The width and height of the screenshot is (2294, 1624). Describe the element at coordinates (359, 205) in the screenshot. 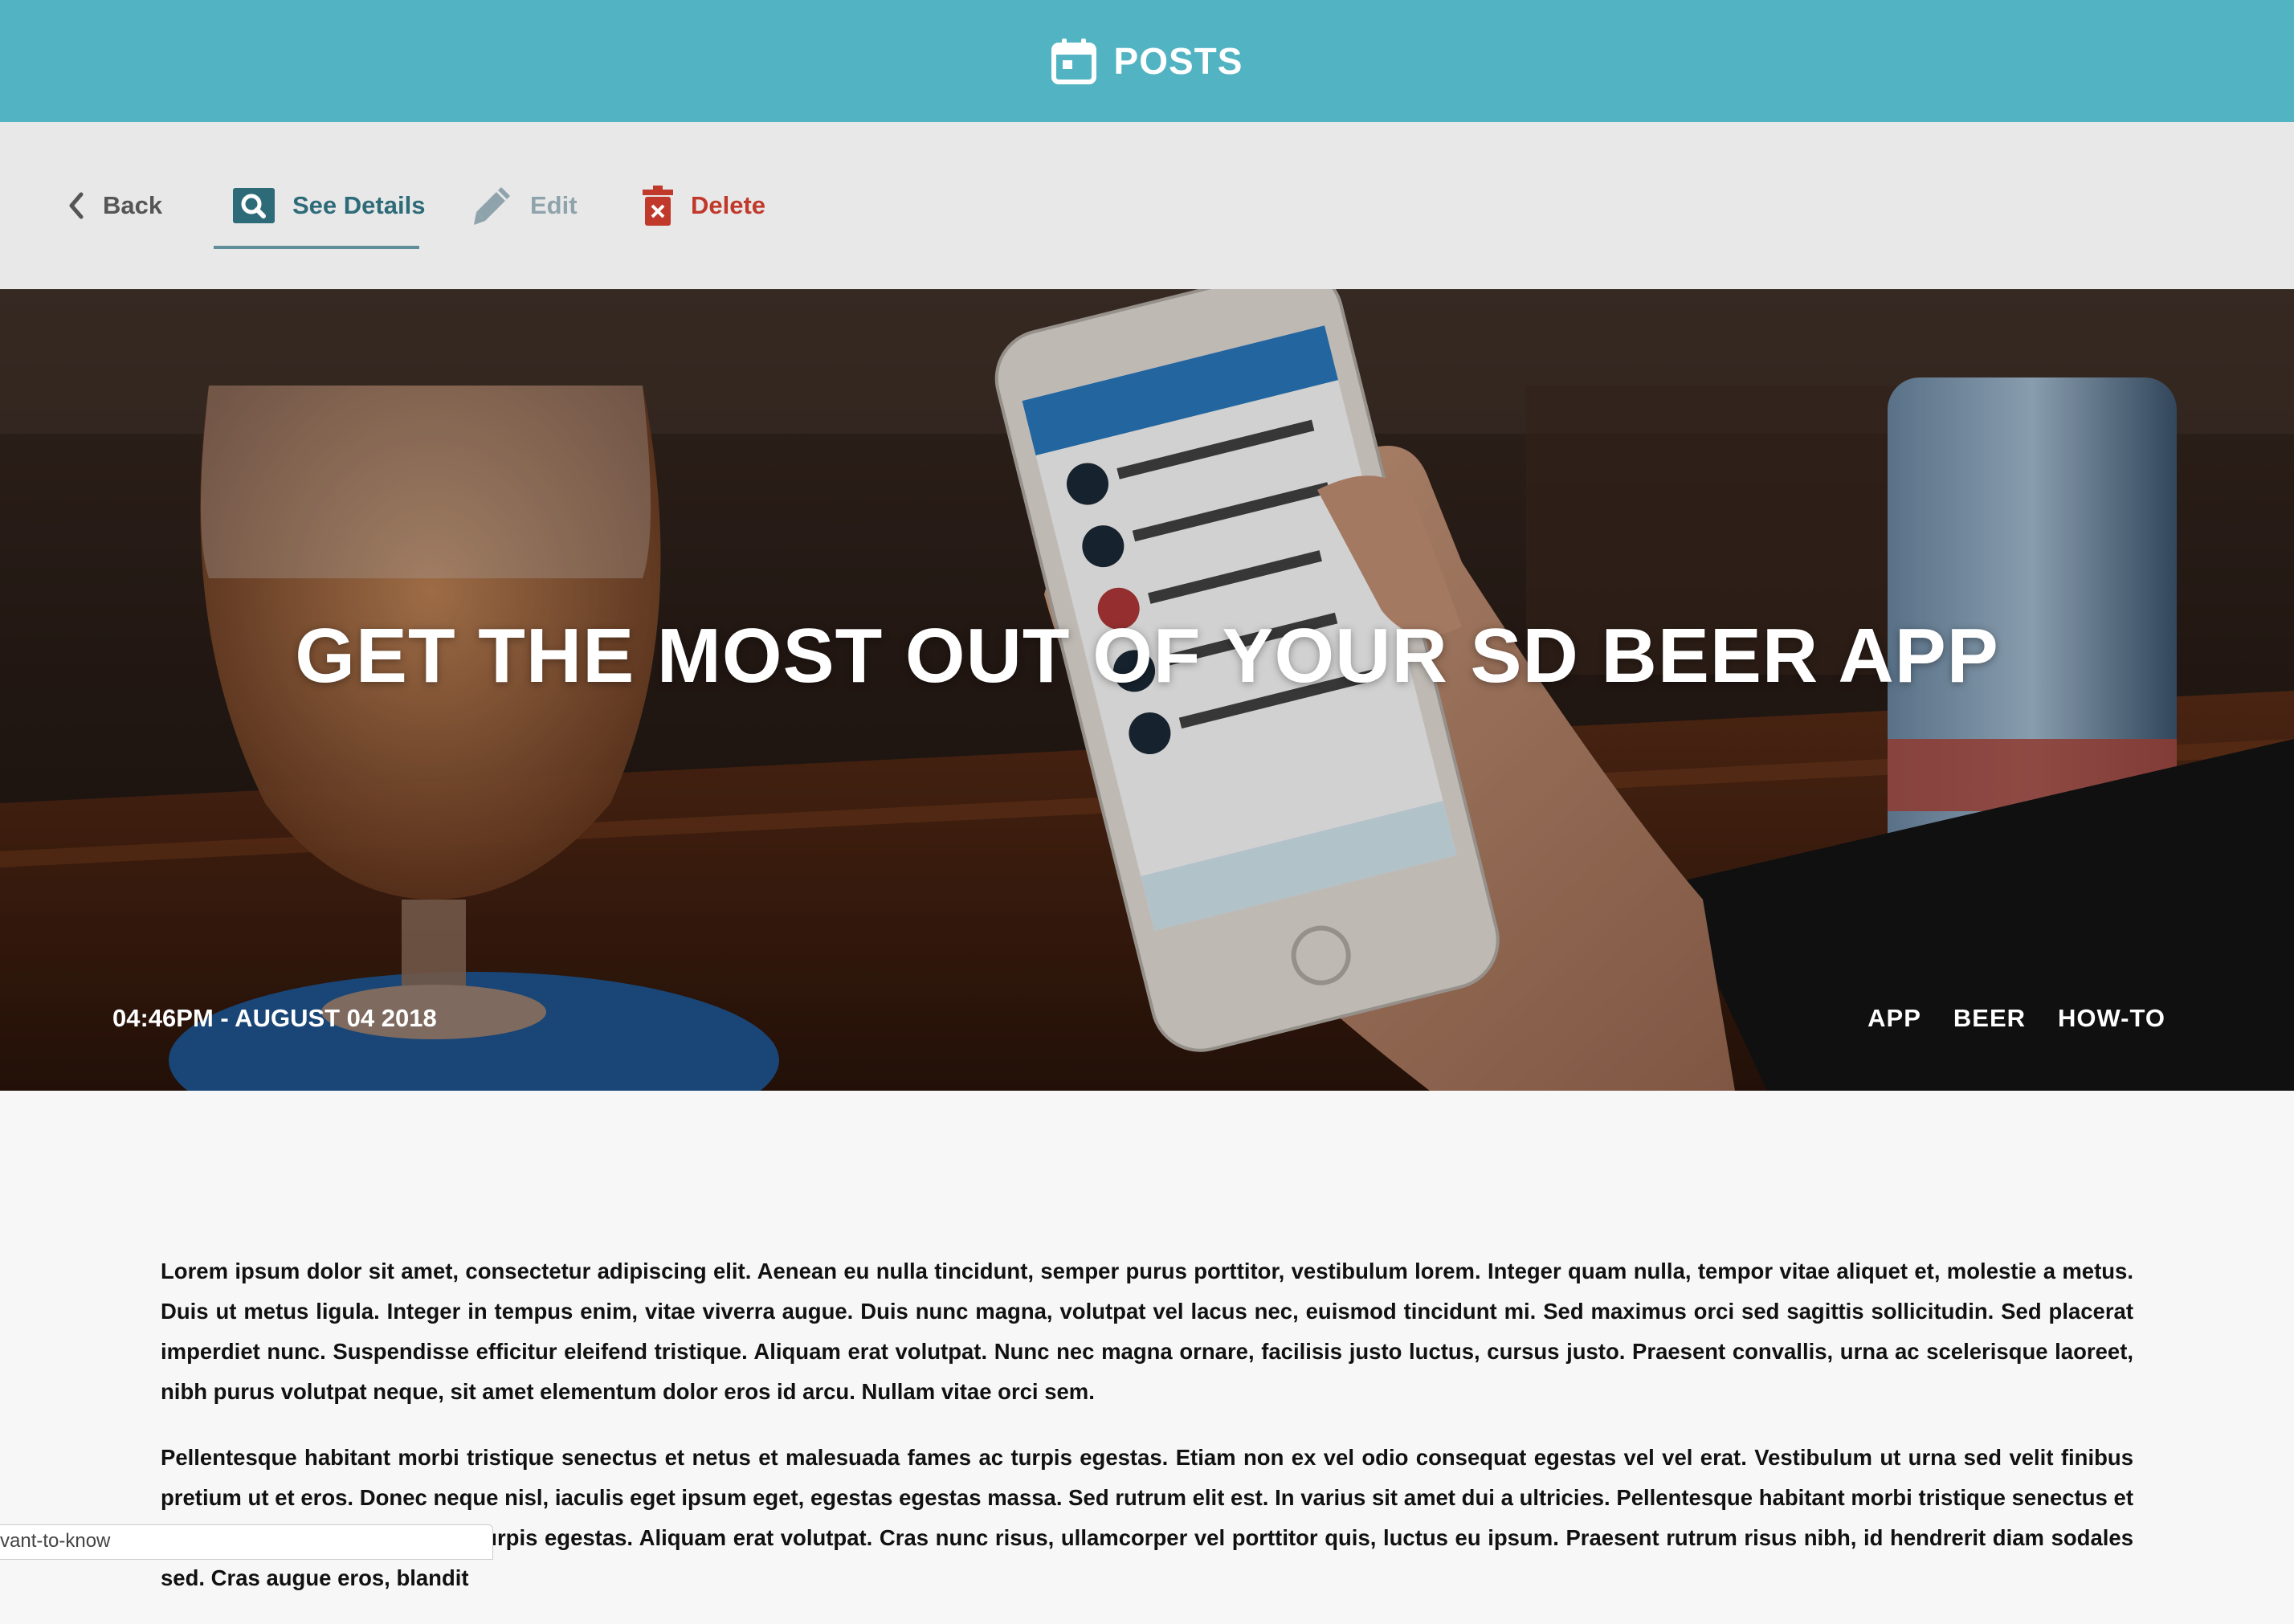

I see `see-details-label: See Details` at that location.